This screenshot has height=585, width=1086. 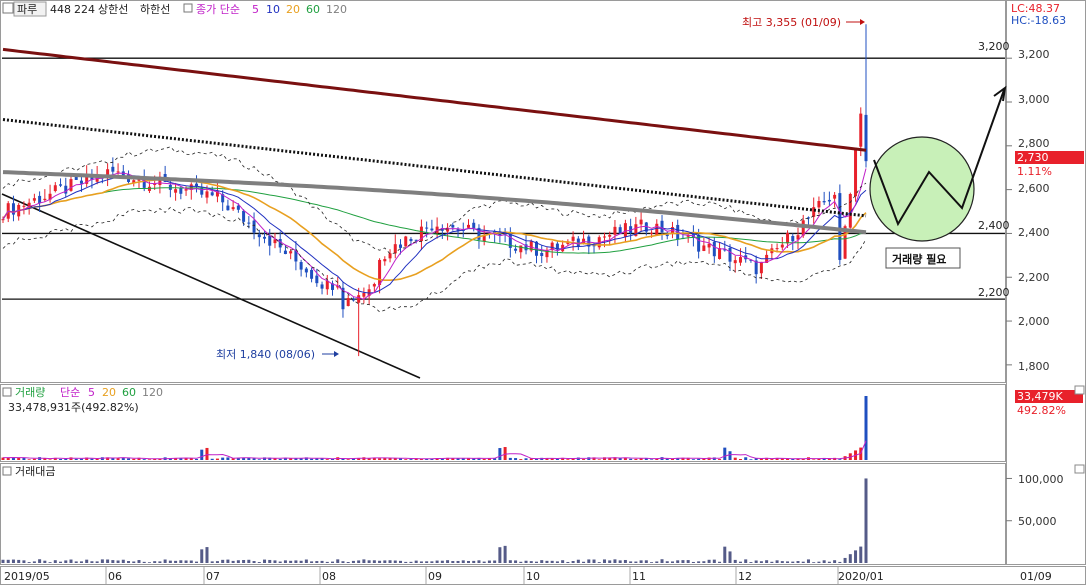 I want to click on level-label-2400: 2,400, so click(x=994, y=225).